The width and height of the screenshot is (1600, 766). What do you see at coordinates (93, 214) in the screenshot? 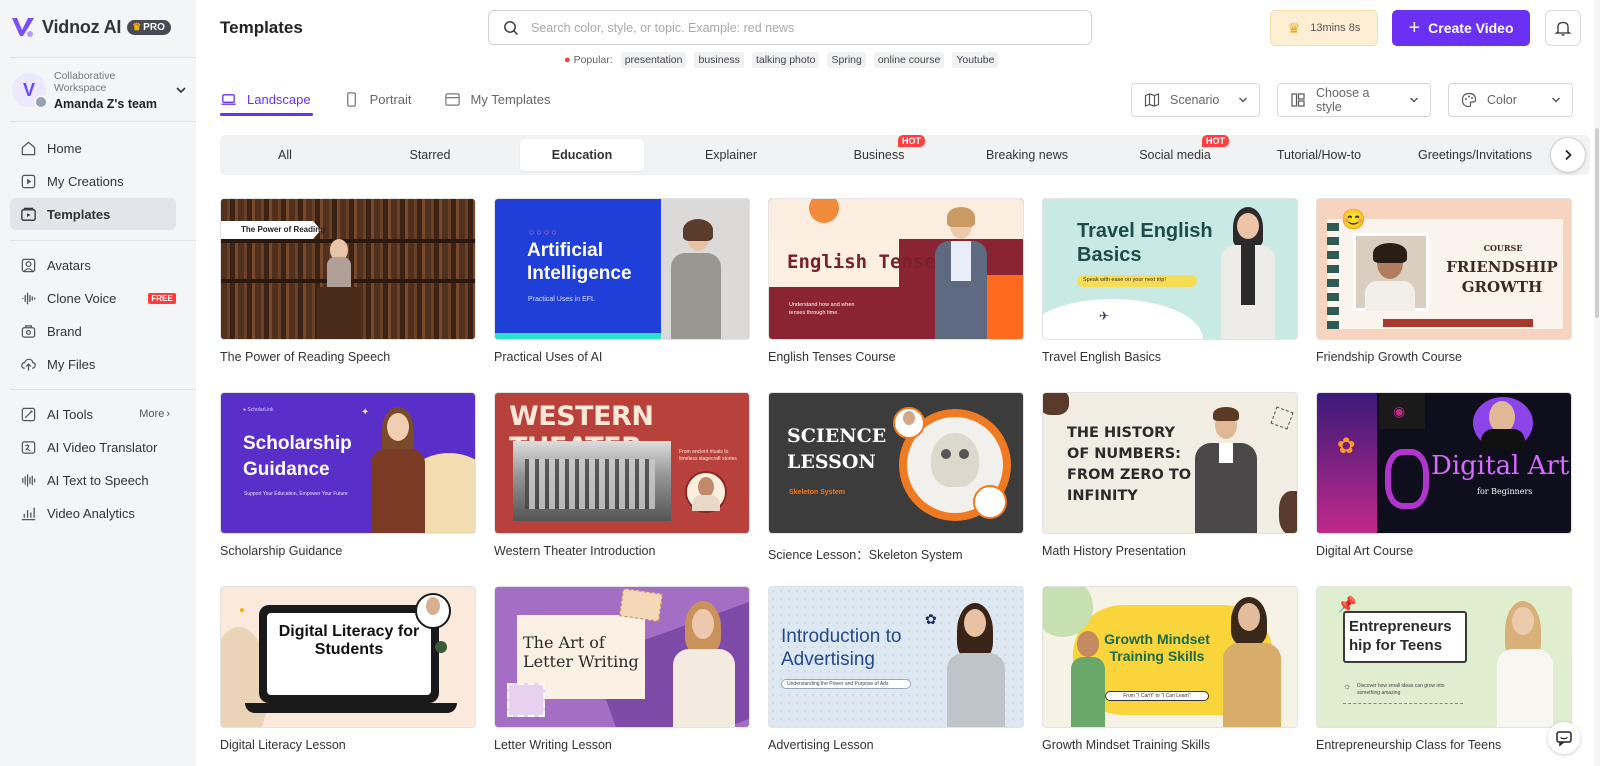
I see `sidebar-item-templates: Templates` at bounding box center [93, 214].